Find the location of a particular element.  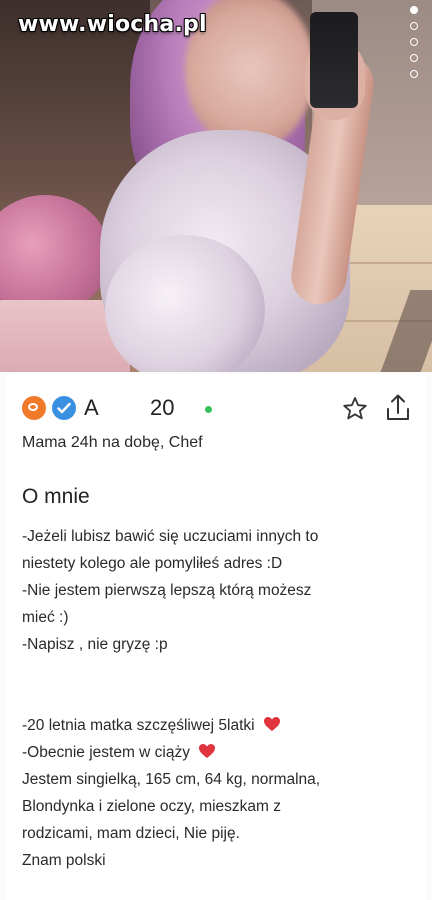

bio-line: mieć :) is located at coordinates (45, 617).